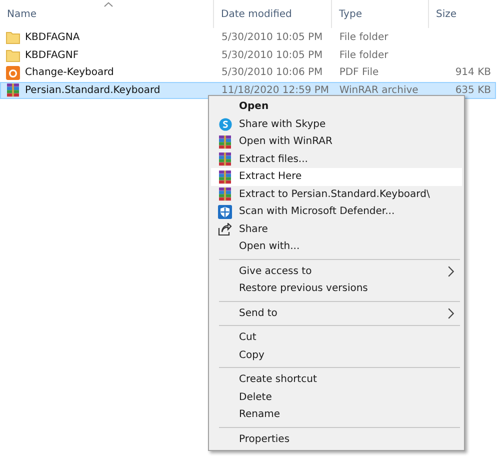 This screenshot has width=500, height=458. I want to click on menu-item: Restore previous versions, so click(336, 289).